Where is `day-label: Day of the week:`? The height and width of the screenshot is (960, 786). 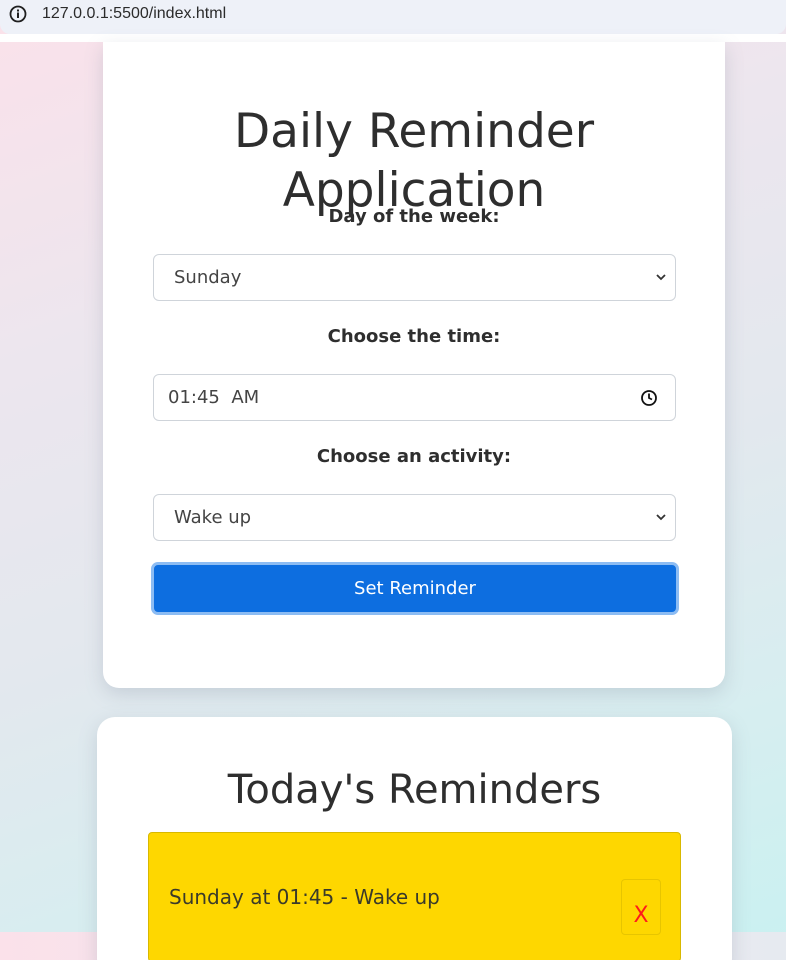 day-label: Day of the week: is located at coordinates (414, 216).